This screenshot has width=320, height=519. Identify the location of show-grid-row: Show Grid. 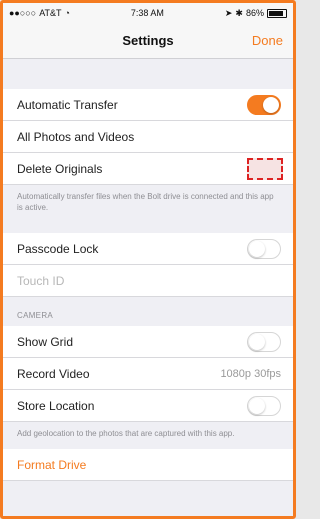
(148, 342).